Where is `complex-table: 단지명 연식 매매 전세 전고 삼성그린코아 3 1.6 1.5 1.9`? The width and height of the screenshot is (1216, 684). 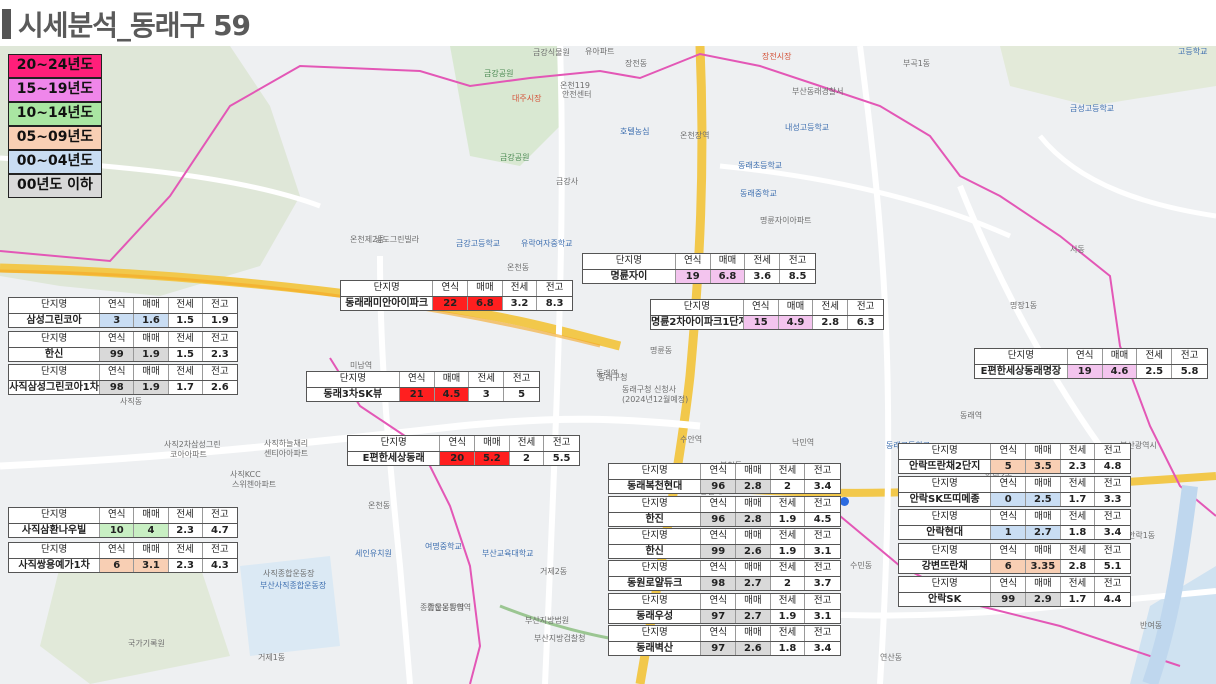
complex-table: 단지명 연식 매매 전세 전고 삼성그린코아 3 1.6 1.5 1.9 is located at coordinates (123, 312).